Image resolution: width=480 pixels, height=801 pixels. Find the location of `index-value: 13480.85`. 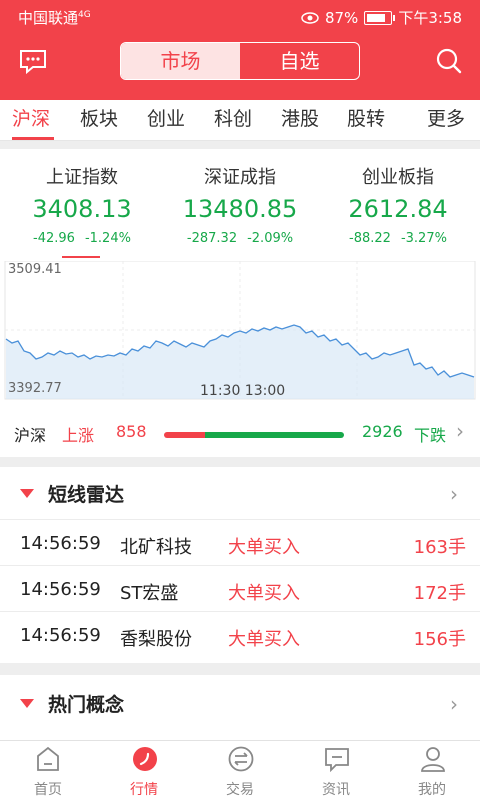

index-value: 13480.85 is located at coordinates (240, 209).